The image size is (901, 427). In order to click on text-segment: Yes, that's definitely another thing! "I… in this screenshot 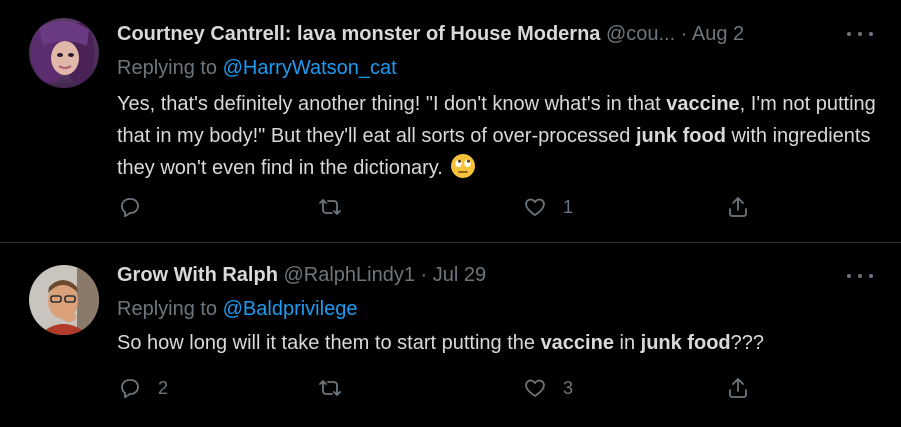, I will do `click(392, 104)`.